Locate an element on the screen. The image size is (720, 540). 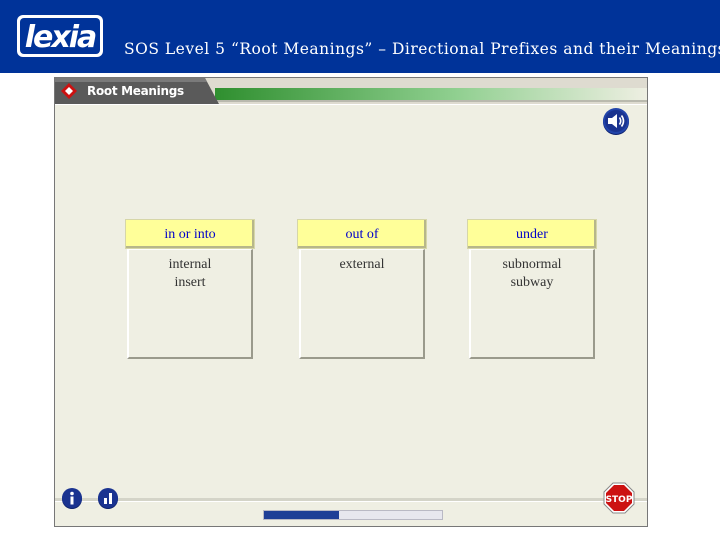
progress-fill is located at coordinates (301, 515).